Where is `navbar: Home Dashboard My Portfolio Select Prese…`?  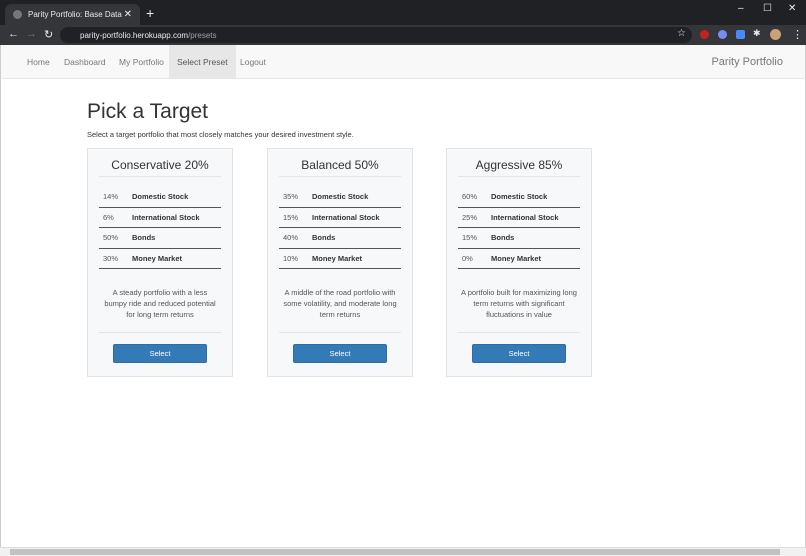 navbar: Home Dashboard My Portfolio Select Prese… is located at coordinates (403, 62).